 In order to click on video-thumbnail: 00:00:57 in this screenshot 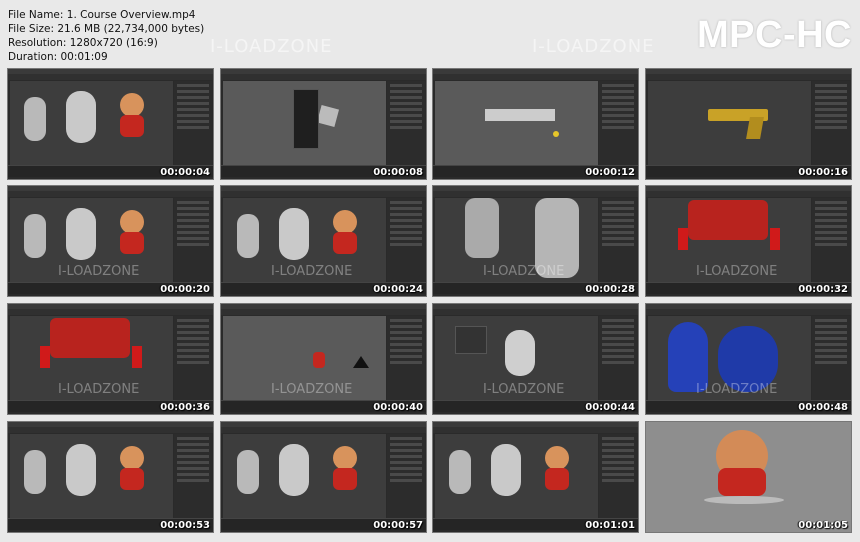, I will do `click(323, 477)`.